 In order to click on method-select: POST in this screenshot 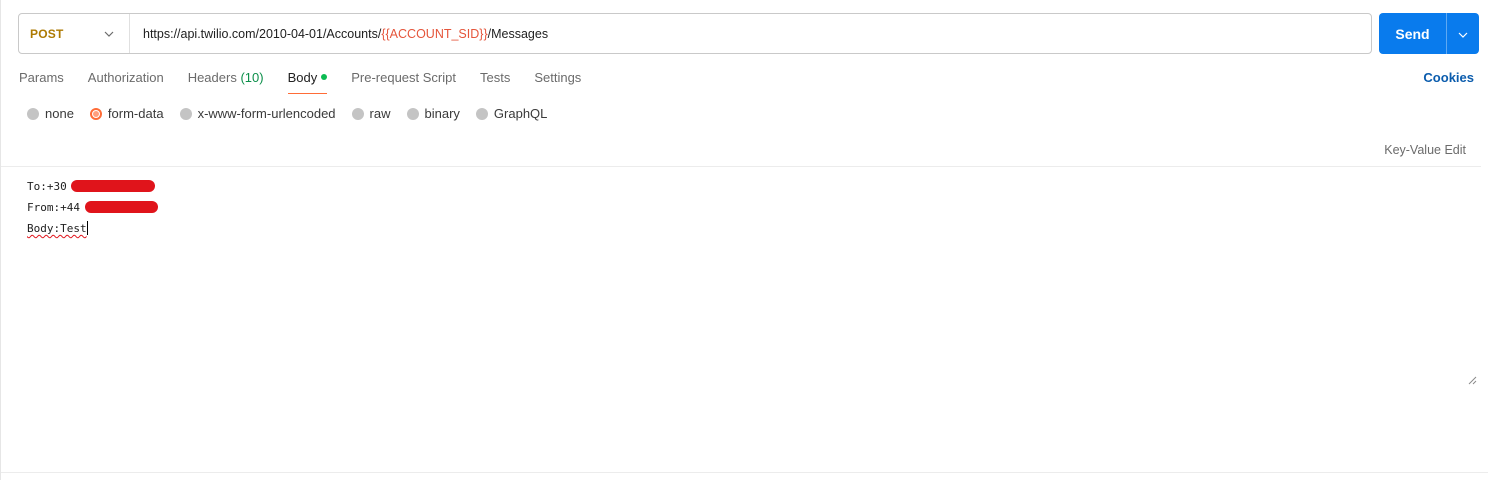, I will do `click(74, 33)`.